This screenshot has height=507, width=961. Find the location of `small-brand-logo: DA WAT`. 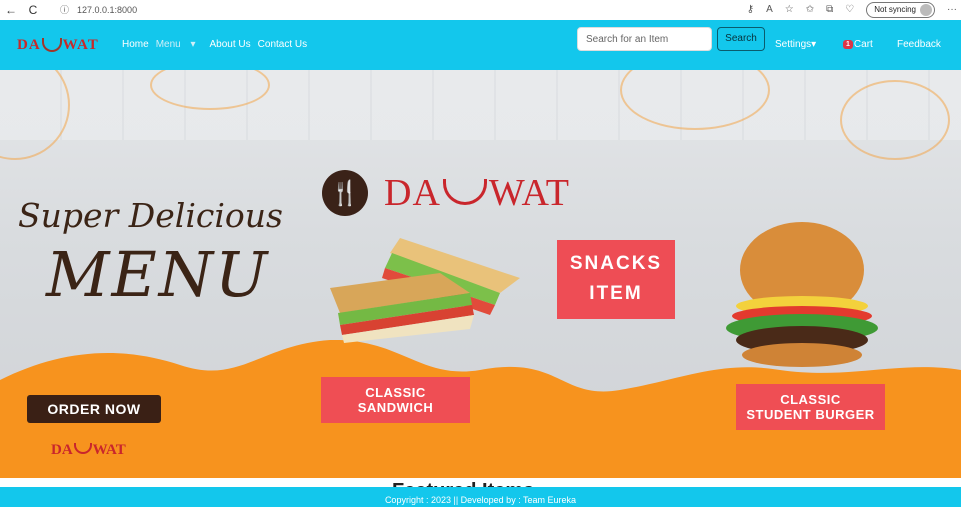

small-brand-logo: DA WAT is located at coordinates (88, 450).